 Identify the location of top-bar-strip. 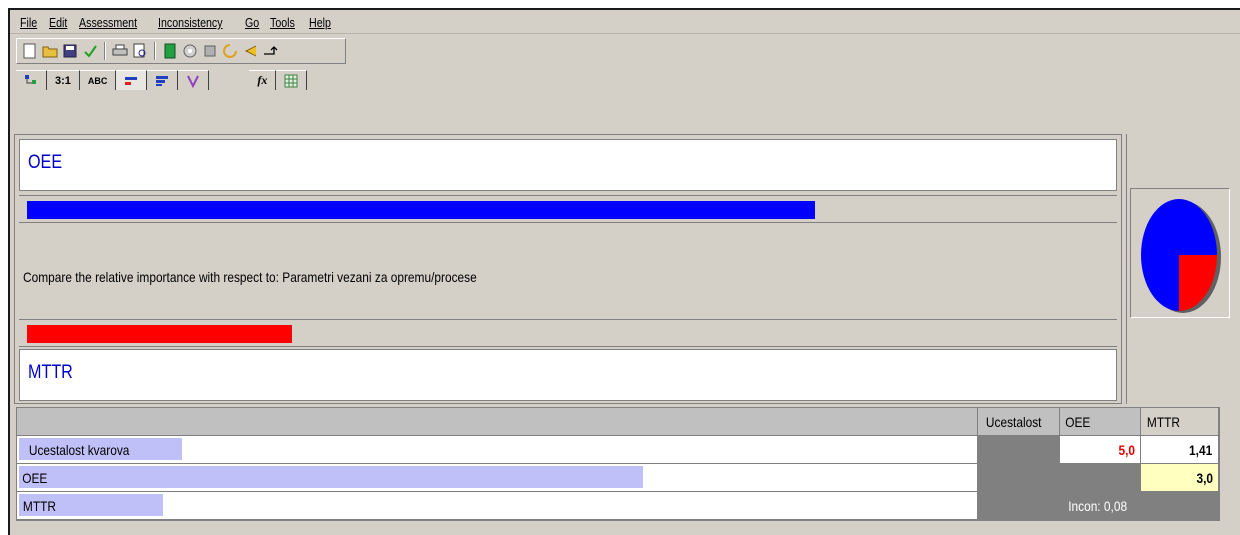
(568, 209).